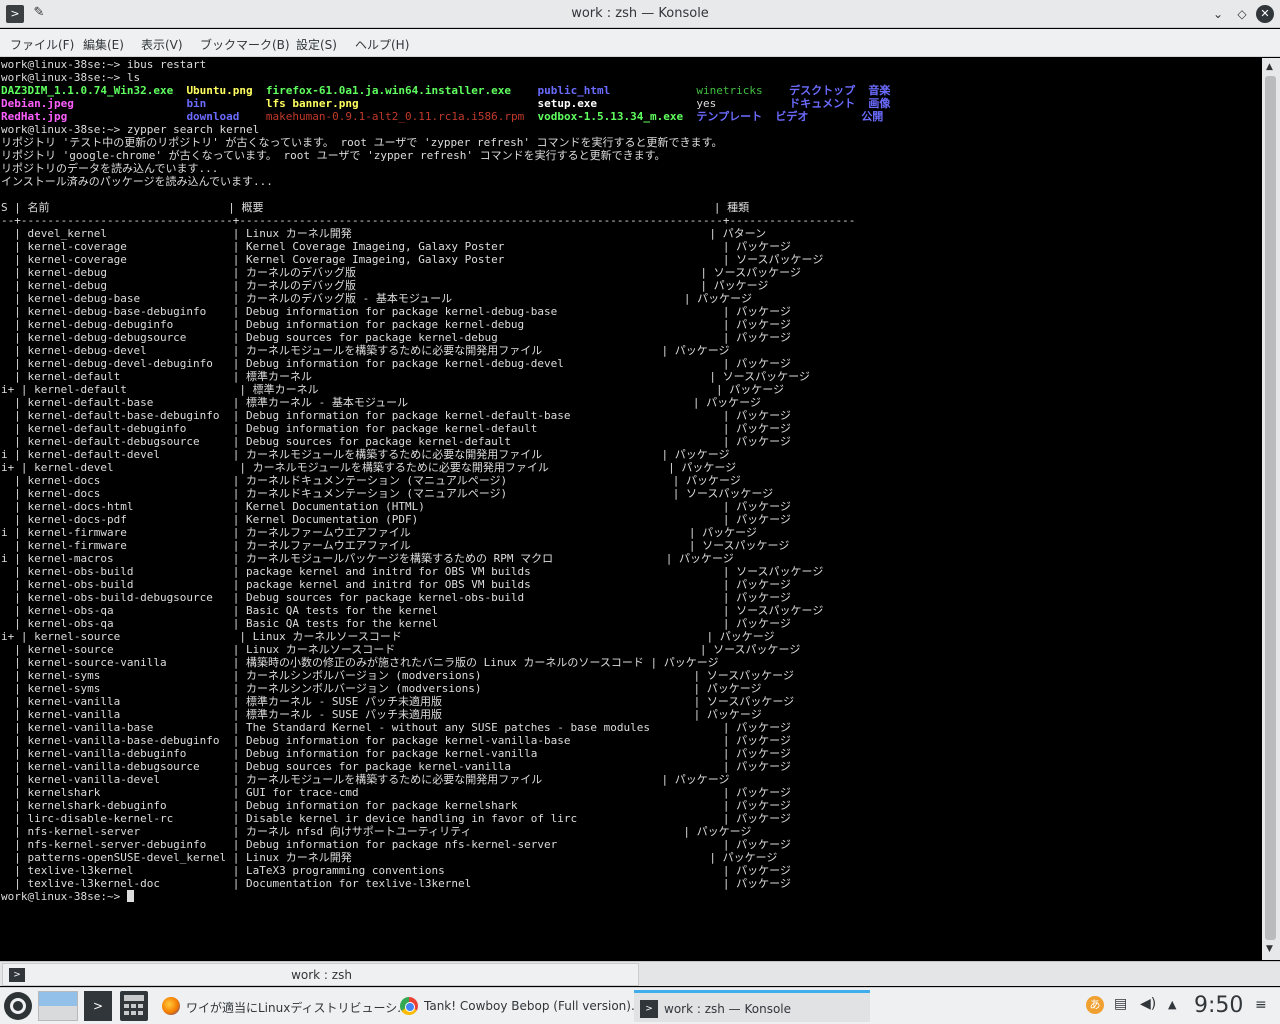  I want to click on clock: 9:50, so click(1218, 1005).